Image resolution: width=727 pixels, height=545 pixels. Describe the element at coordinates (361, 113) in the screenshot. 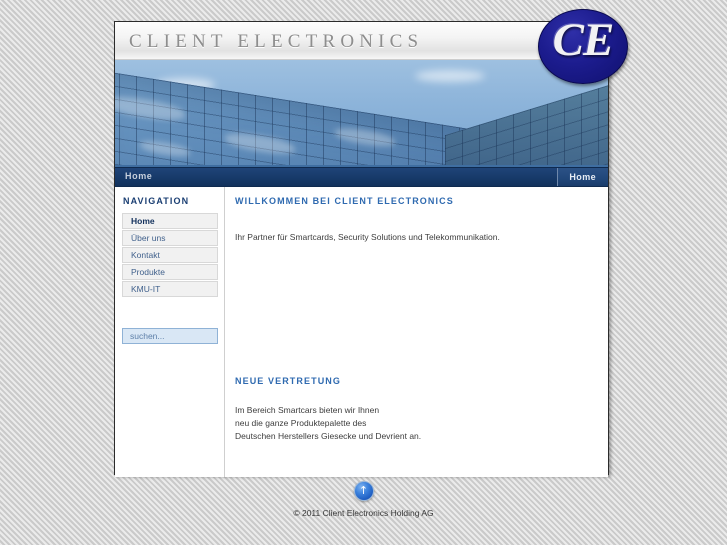

I see `banner-image` at that location.